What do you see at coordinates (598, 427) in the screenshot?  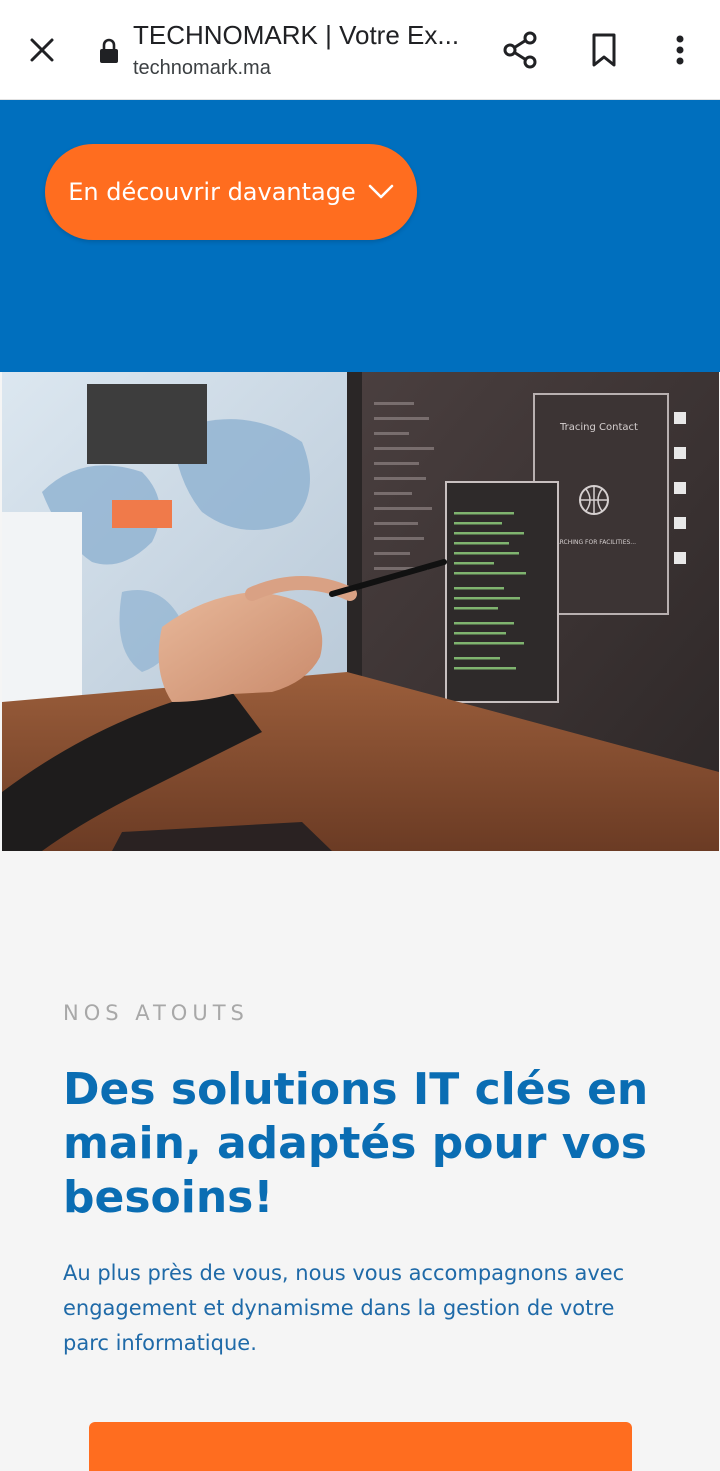 I see `photo-window-title: Tracing Contact` at bounding box center [598, 427].